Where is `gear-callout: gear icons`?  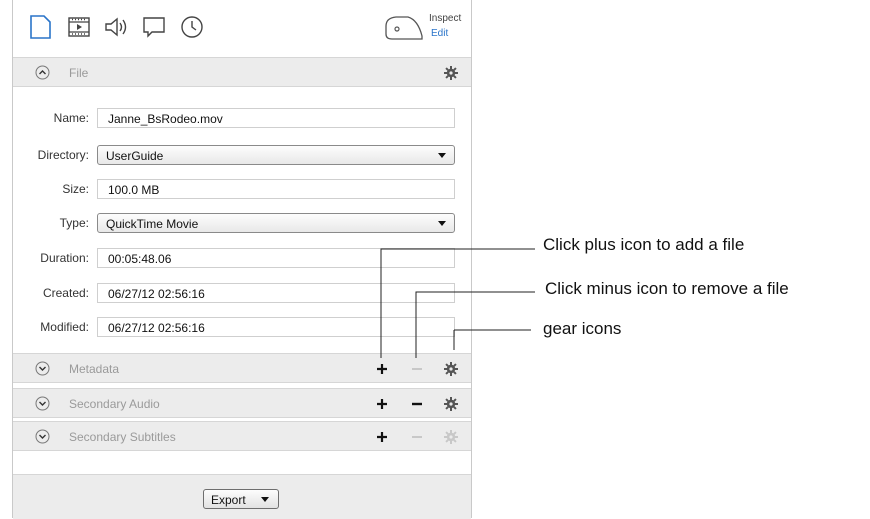
gear-callout: gear icons is located at coordinates (582, 328).